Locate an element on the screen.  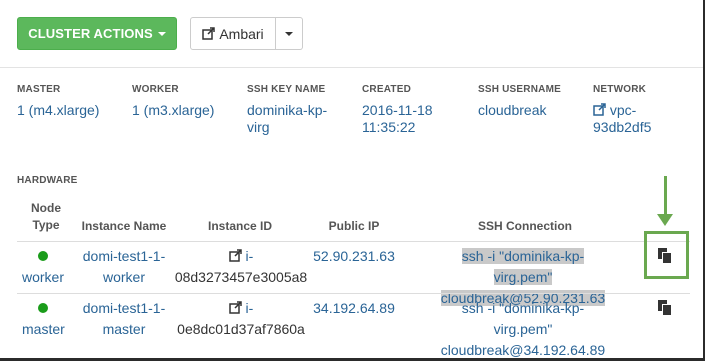
clipboard-copy-icon is located at coordinates (665, 308).